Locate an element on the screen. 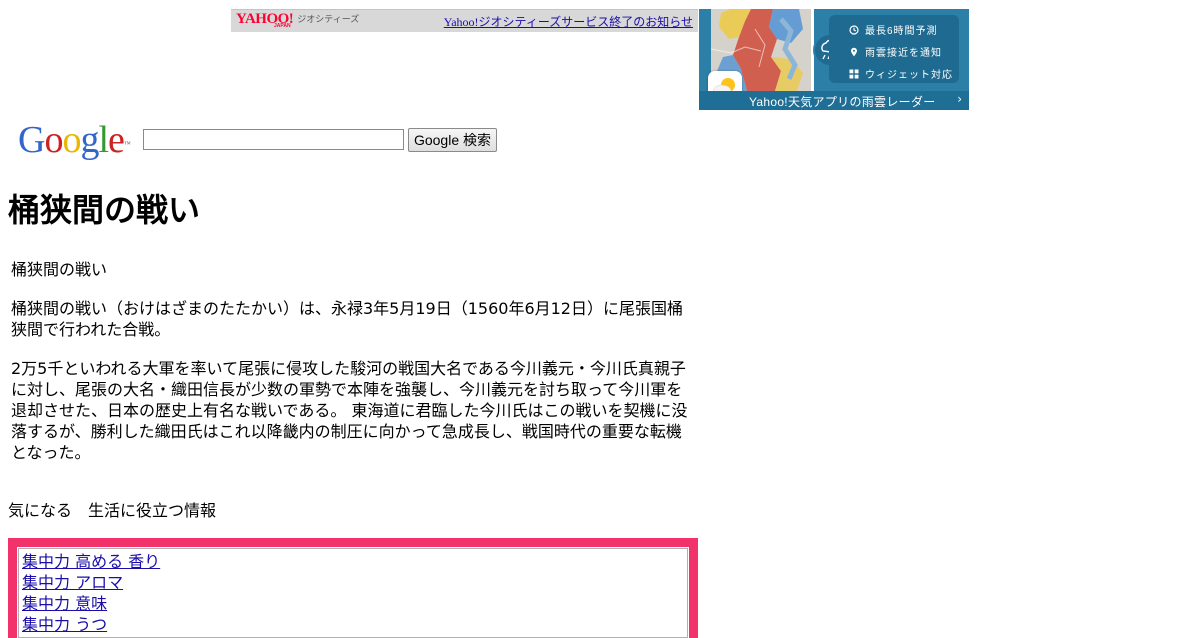 This screenshot has width=1200, height=638. widget-grid-icon is located at coordinates (854, 73).